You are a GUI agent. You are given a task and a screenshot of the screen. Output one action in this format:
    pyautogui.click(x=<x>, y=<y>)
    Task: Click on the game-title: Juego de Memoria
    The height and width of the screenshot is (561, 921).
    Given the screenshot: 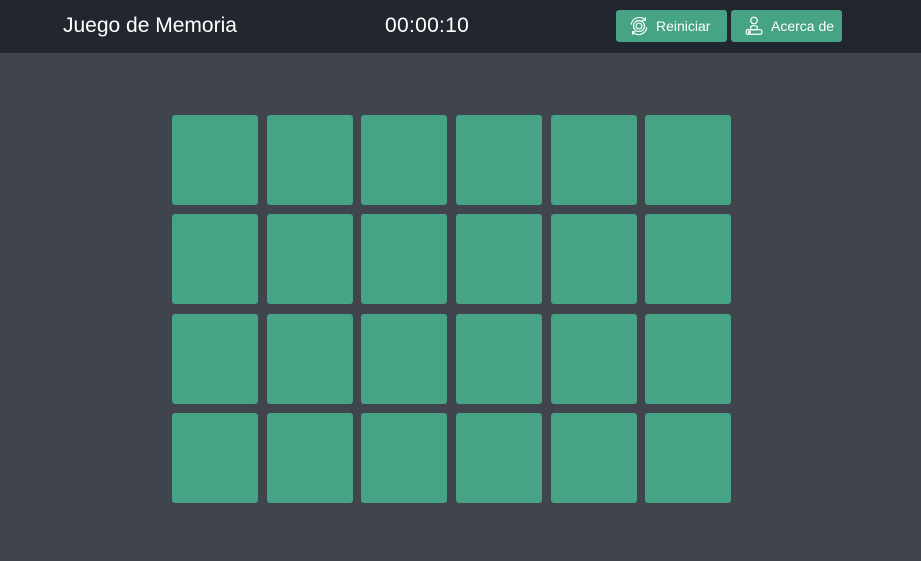 What is the action you would take?
    pyautogui.click(x=150, y=25)
    